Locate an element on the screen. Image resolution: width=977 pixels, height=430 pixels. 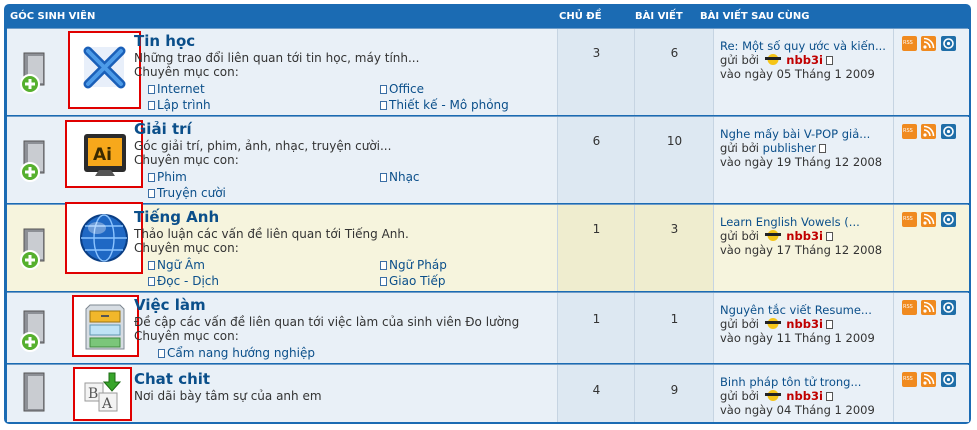
forum-title: Việc làm is located at coordinates (170, 305).